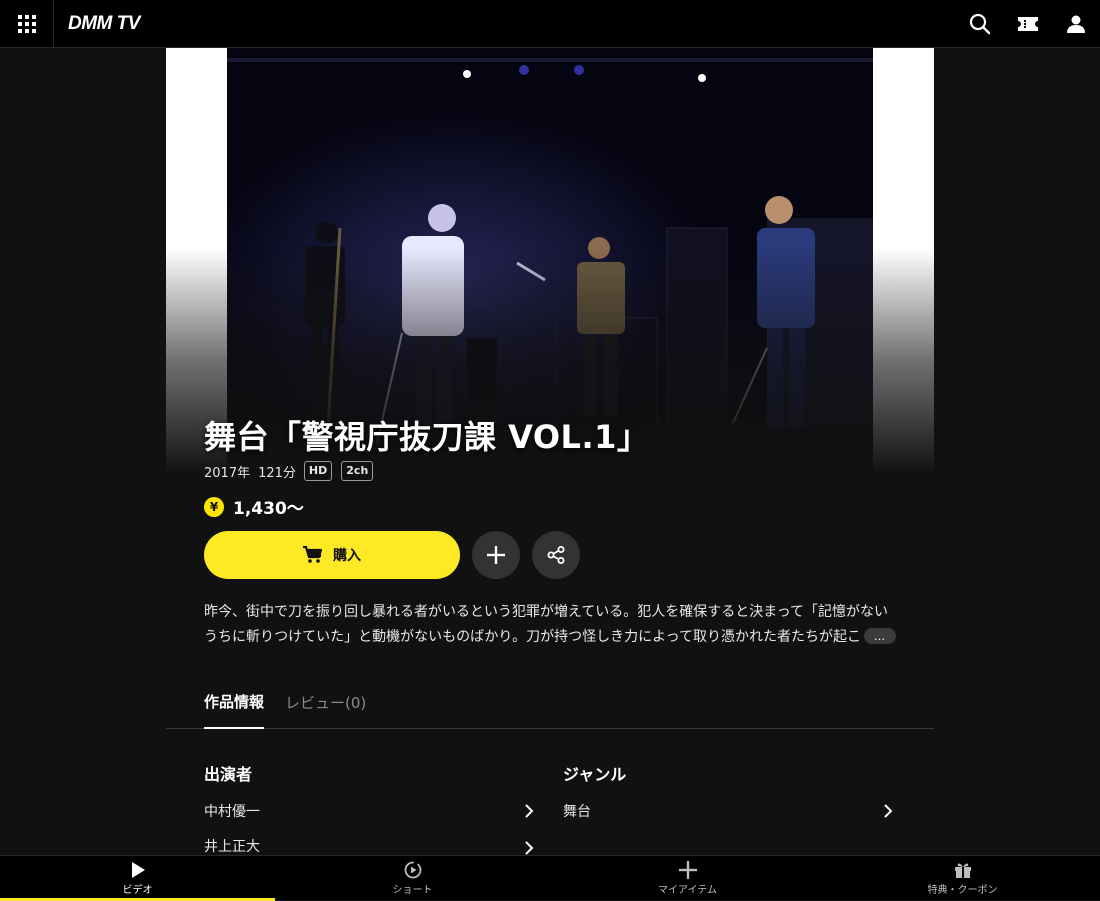  Describe the element at coordinates (550, 702) in the screenshot. I see `tab-bar: 作品情報 レビュー(0)` at that location.